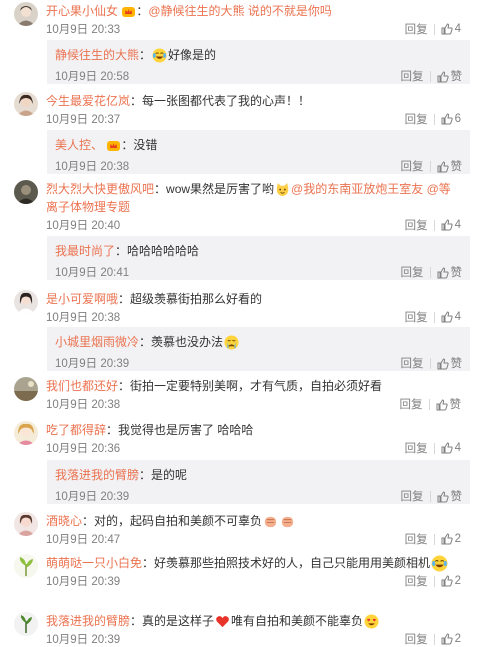 This screenshot has width=479, height=647. Describe the element at coordinates (240, 11) in the screenshot. I see `comment-mention: @静候往生的大熊 说的不就是你吗` at that location.